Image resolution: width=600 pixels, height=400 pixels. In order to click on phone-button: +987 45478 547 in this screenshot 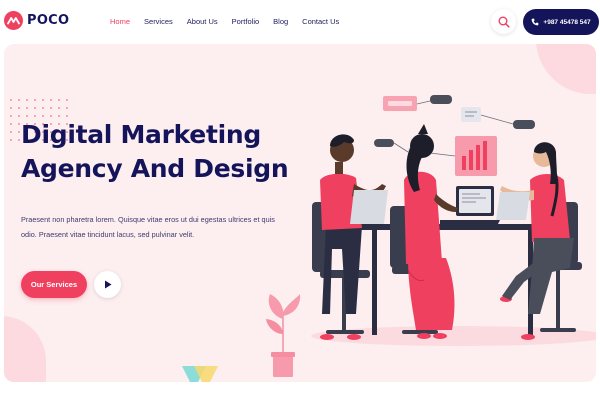, I will do `click(561, 22)`.